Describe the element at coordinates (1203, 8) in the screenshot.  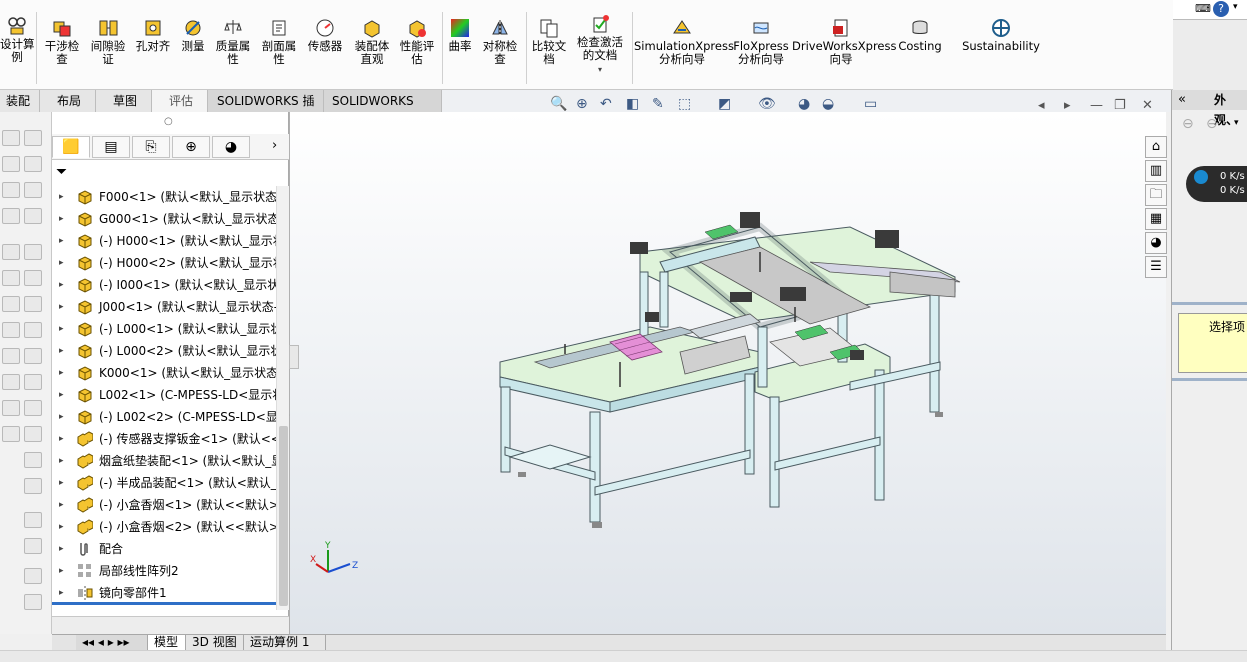
I see `keyboard-icon: ⌨` at that location.